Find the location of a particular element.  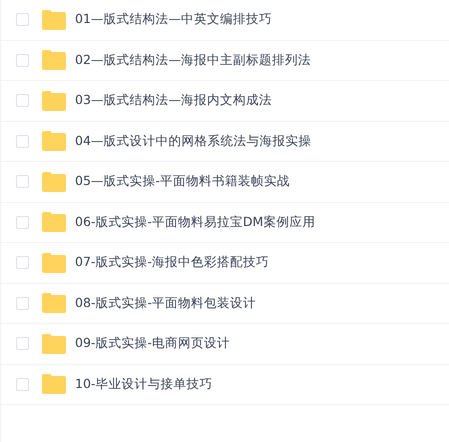

folder-name: 07-版式实操-海报中色彩搭配技巧 is located at coordinates (172, 263).